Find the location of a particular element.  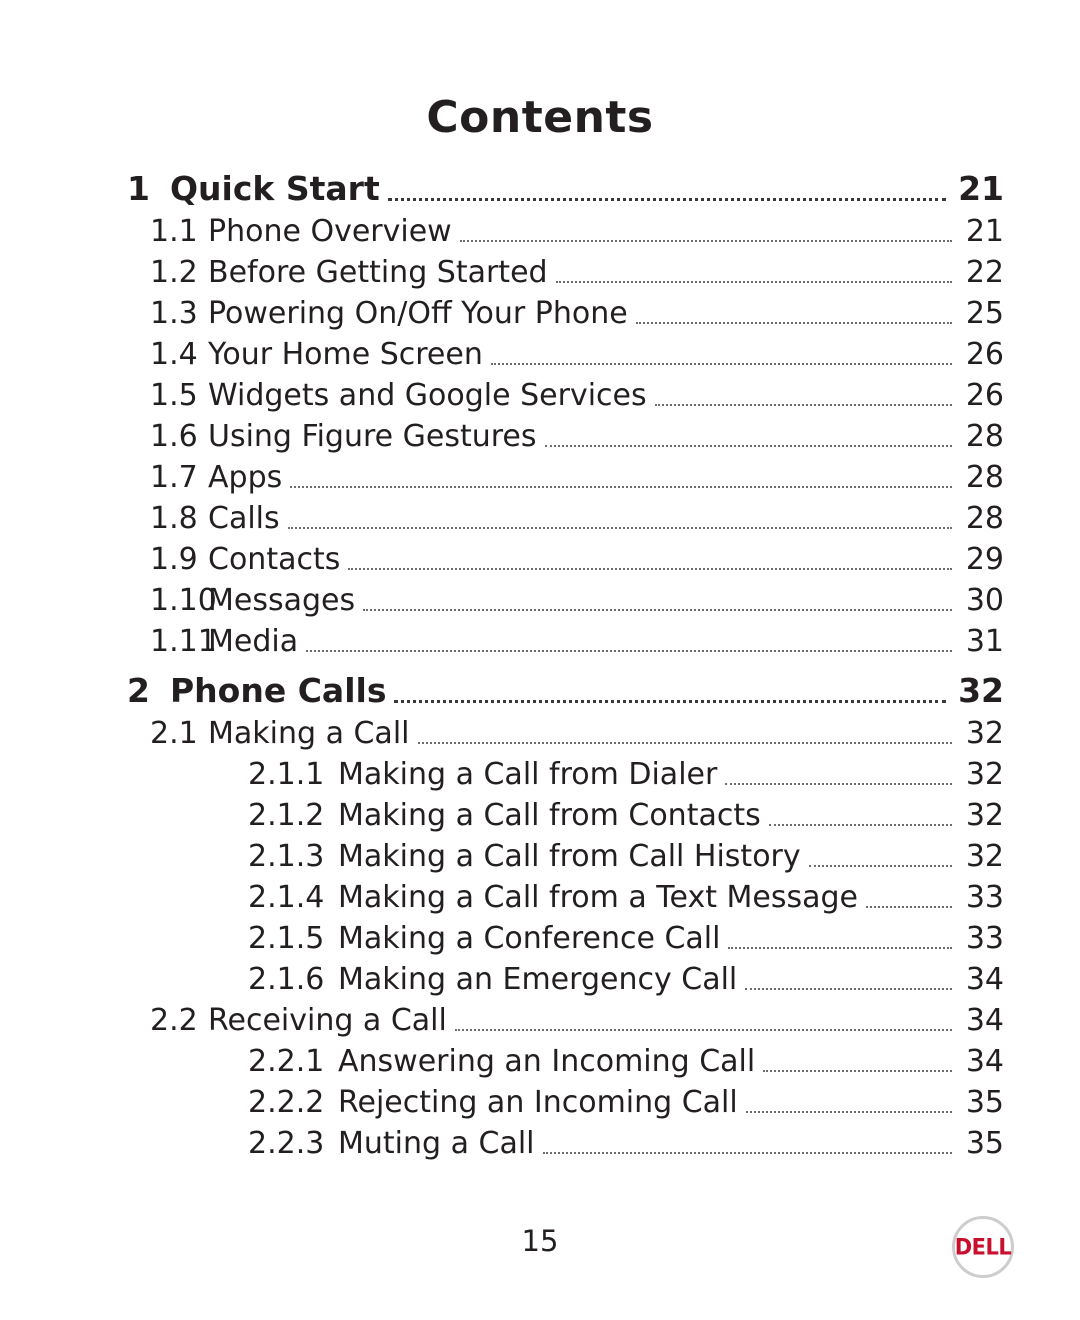

toc-entry: 1.5 Widgets and Google Services 26 is located at coordinates (546, 395).